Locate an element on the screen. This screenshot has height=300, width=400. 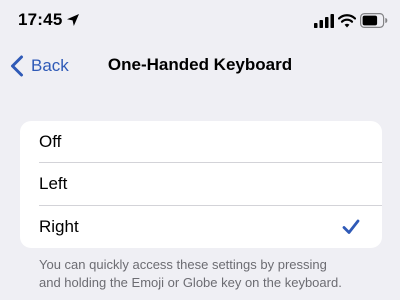
option-right: Right is located at coordinates (201, 227).